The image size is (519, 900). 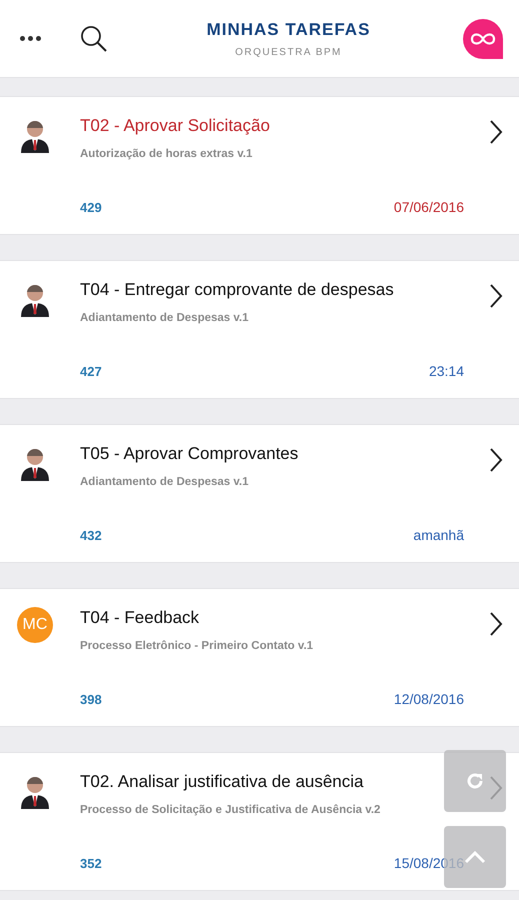 I want to click on due-date: 12/08/2016, so click(x=429, y=700).